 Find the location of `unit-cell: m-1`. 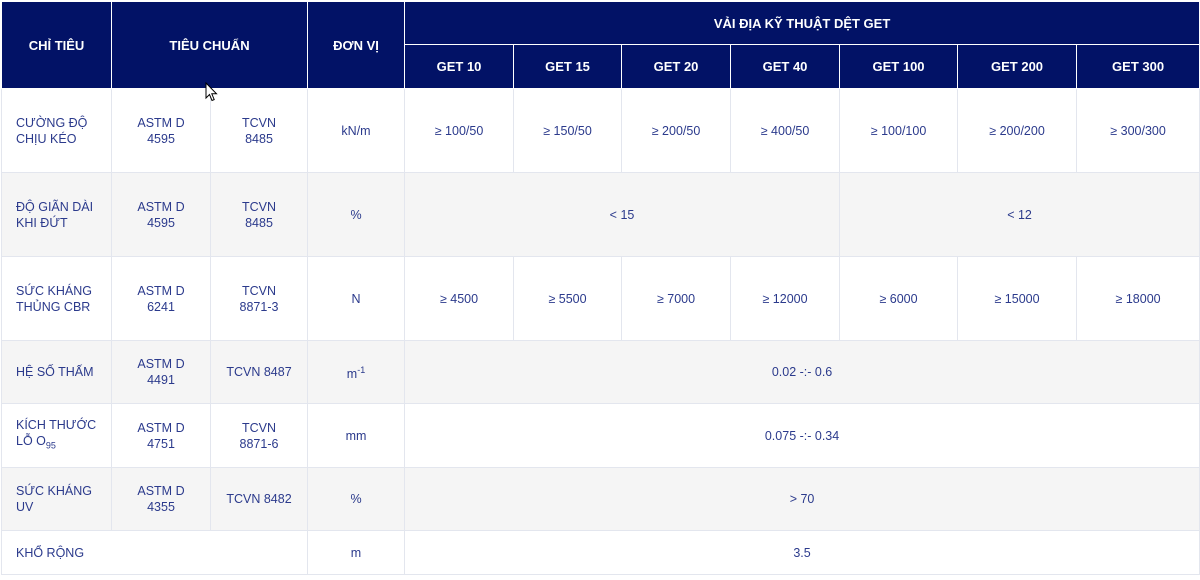

unit-cell: m-1 is located at coordinates (356, 372).